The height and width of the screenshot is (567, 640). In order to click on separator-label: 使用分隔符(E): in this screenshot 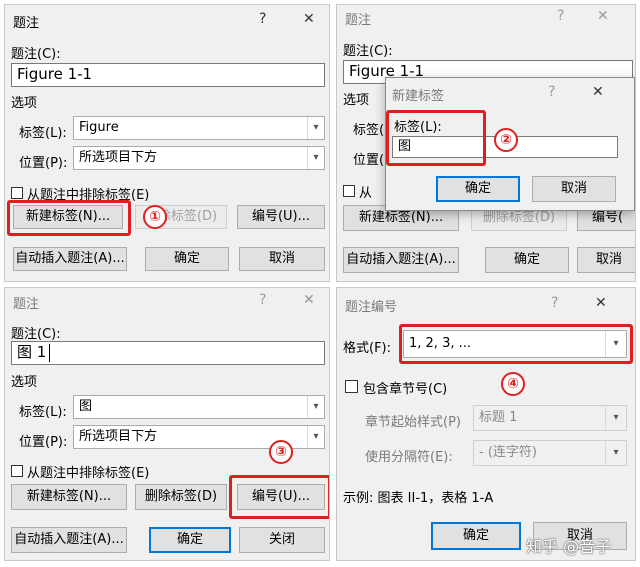, I will do `click(409, 457)`.